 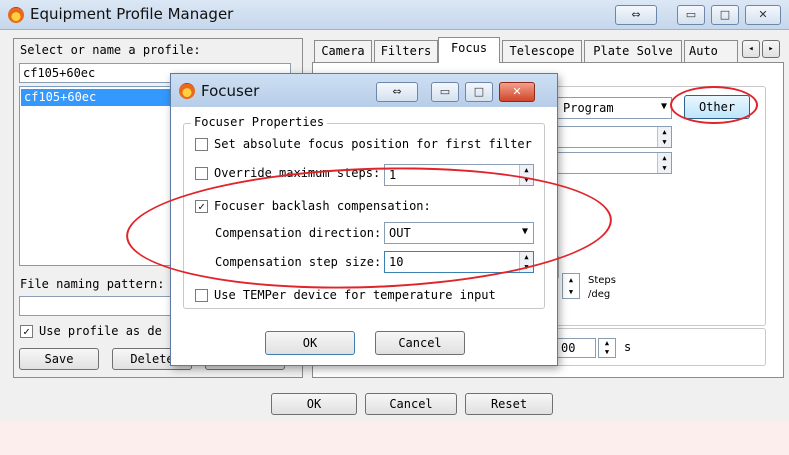 I want to click on main-ok-button: OK, so click(x=314, y=404).